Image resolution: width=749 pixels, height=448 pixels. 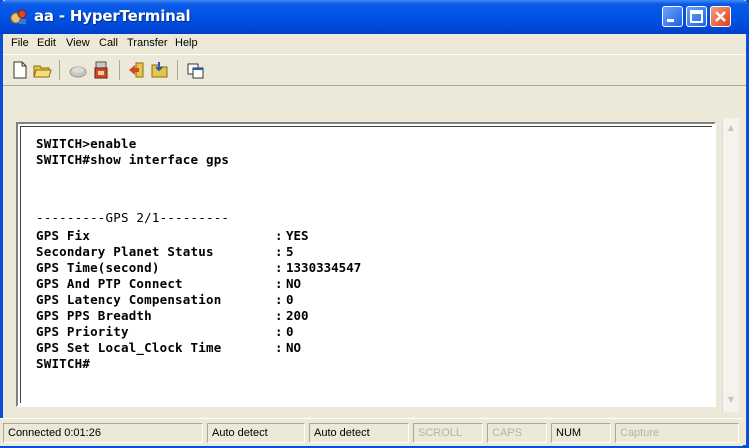 What do you see at coordinates (125, 251) in the screenshot?
I see `terminal-row-label: Secondary Planet Status` at bounding box center [125, 251].